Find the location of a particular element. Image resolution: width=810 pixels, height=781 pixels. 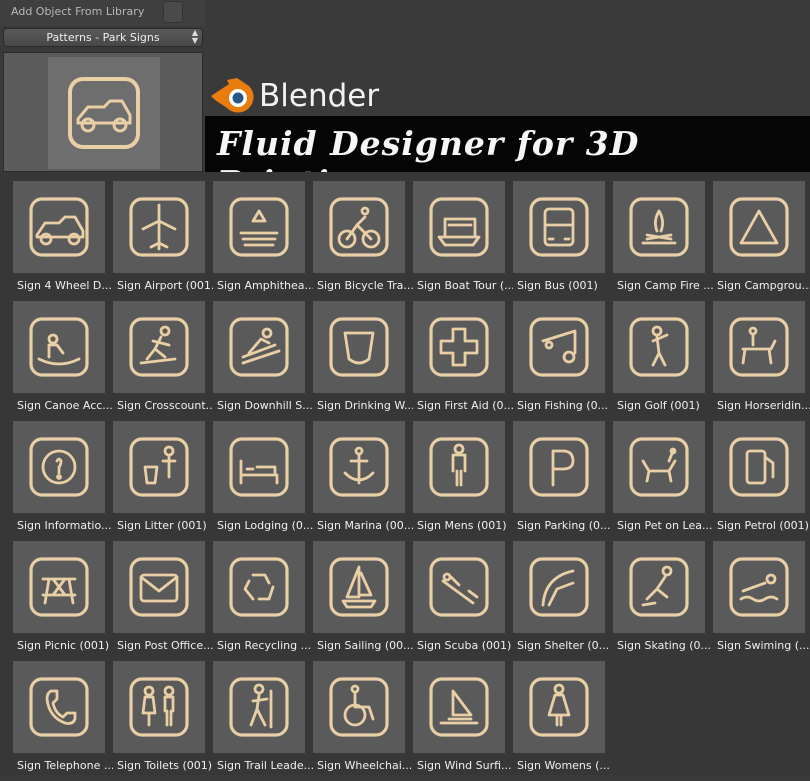

library-item: Sign Litter (001) is located at coordinates (163, 481).